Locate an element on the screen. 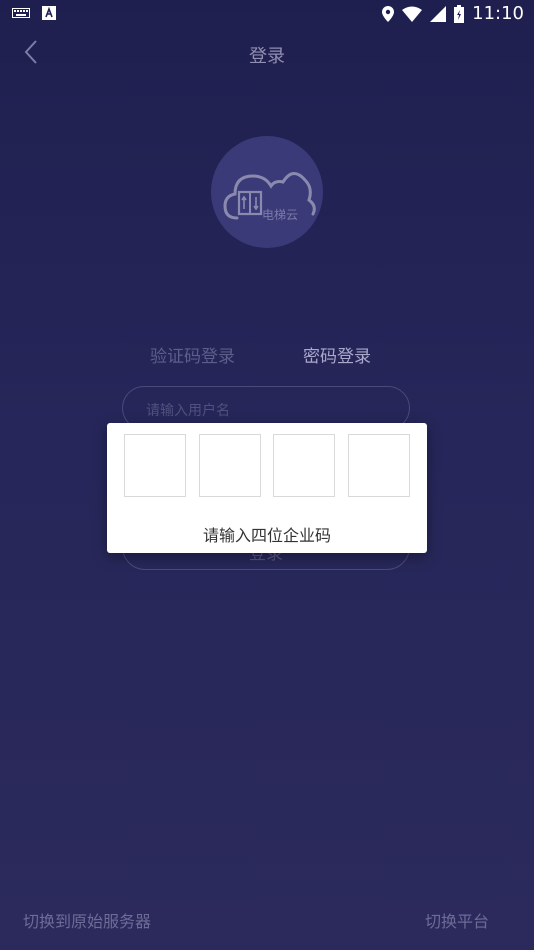 This screenshot has width=534, height=950. username-placeholder: 请输入用户名 is located at coordinates (188, 411).